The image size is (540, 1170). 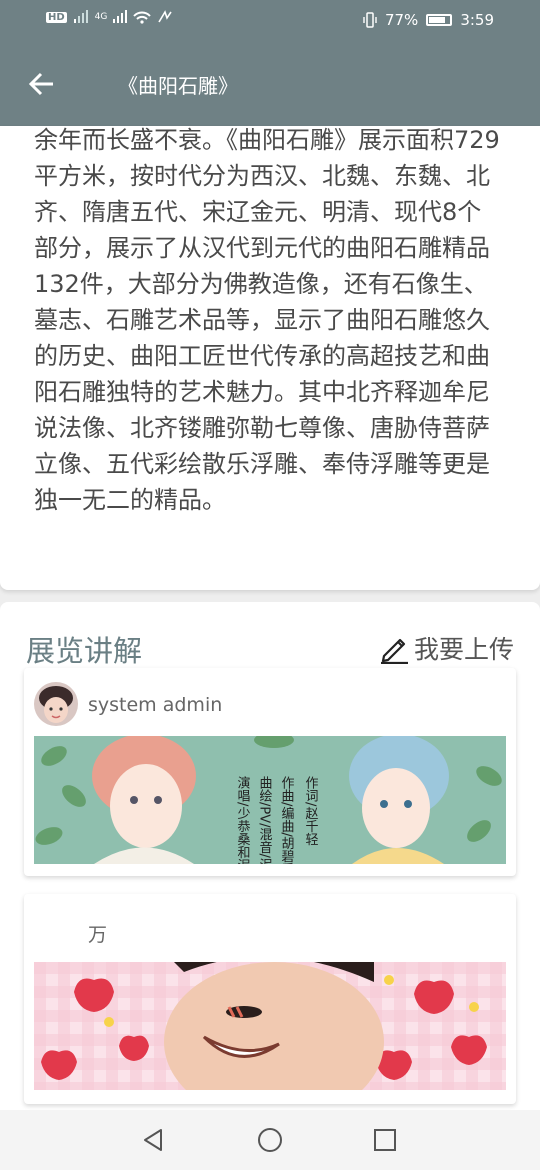 What do you see at coordinates (56, 704) in the screenshot?
I see `avatar` at bounding box center [56, 704].